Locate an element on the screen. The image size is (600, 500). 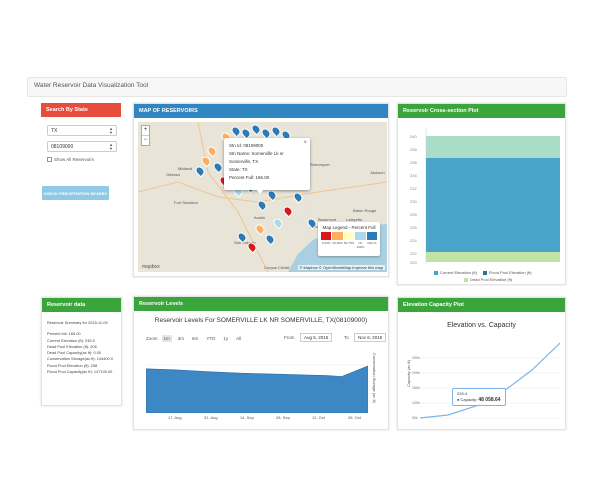
show-all-row: Show All Reservoirs is located at coordinates (70, 159).